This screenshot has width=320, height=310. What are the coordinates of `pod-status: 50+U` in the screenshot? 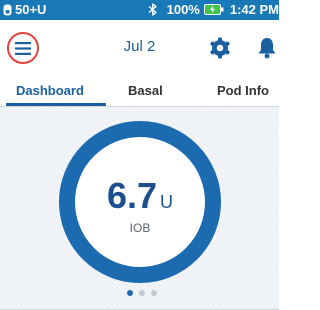 It's located at (24, 9).